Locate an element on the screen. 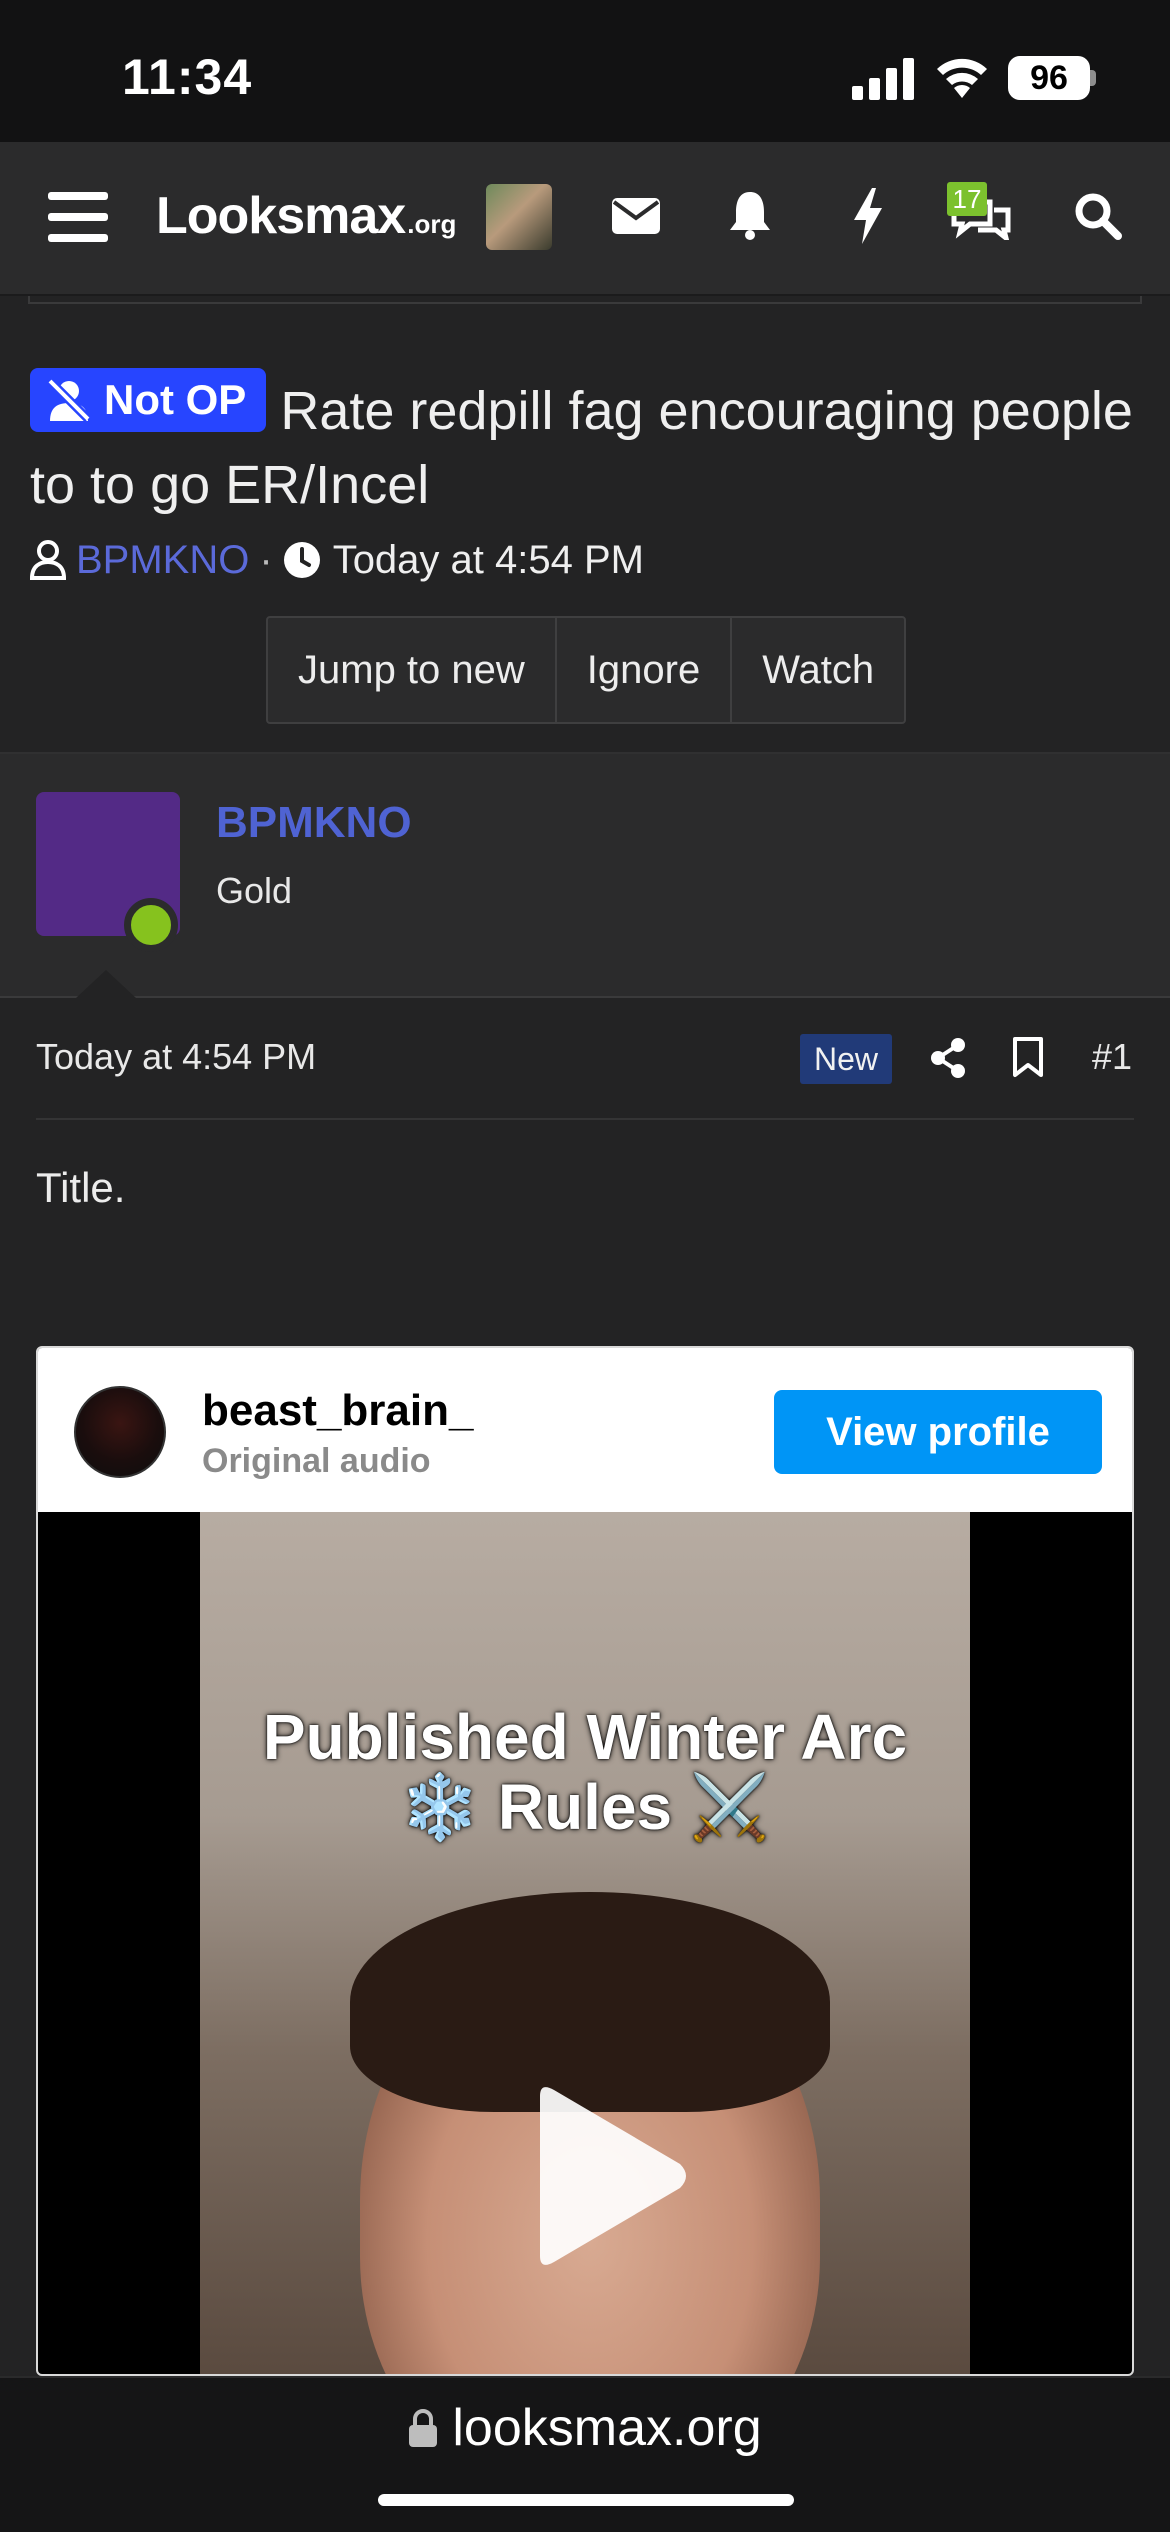 Image resolution: width=1170 pixels, height=2532 pixels. watch-button: Watch is located at coordinates (818, 670).